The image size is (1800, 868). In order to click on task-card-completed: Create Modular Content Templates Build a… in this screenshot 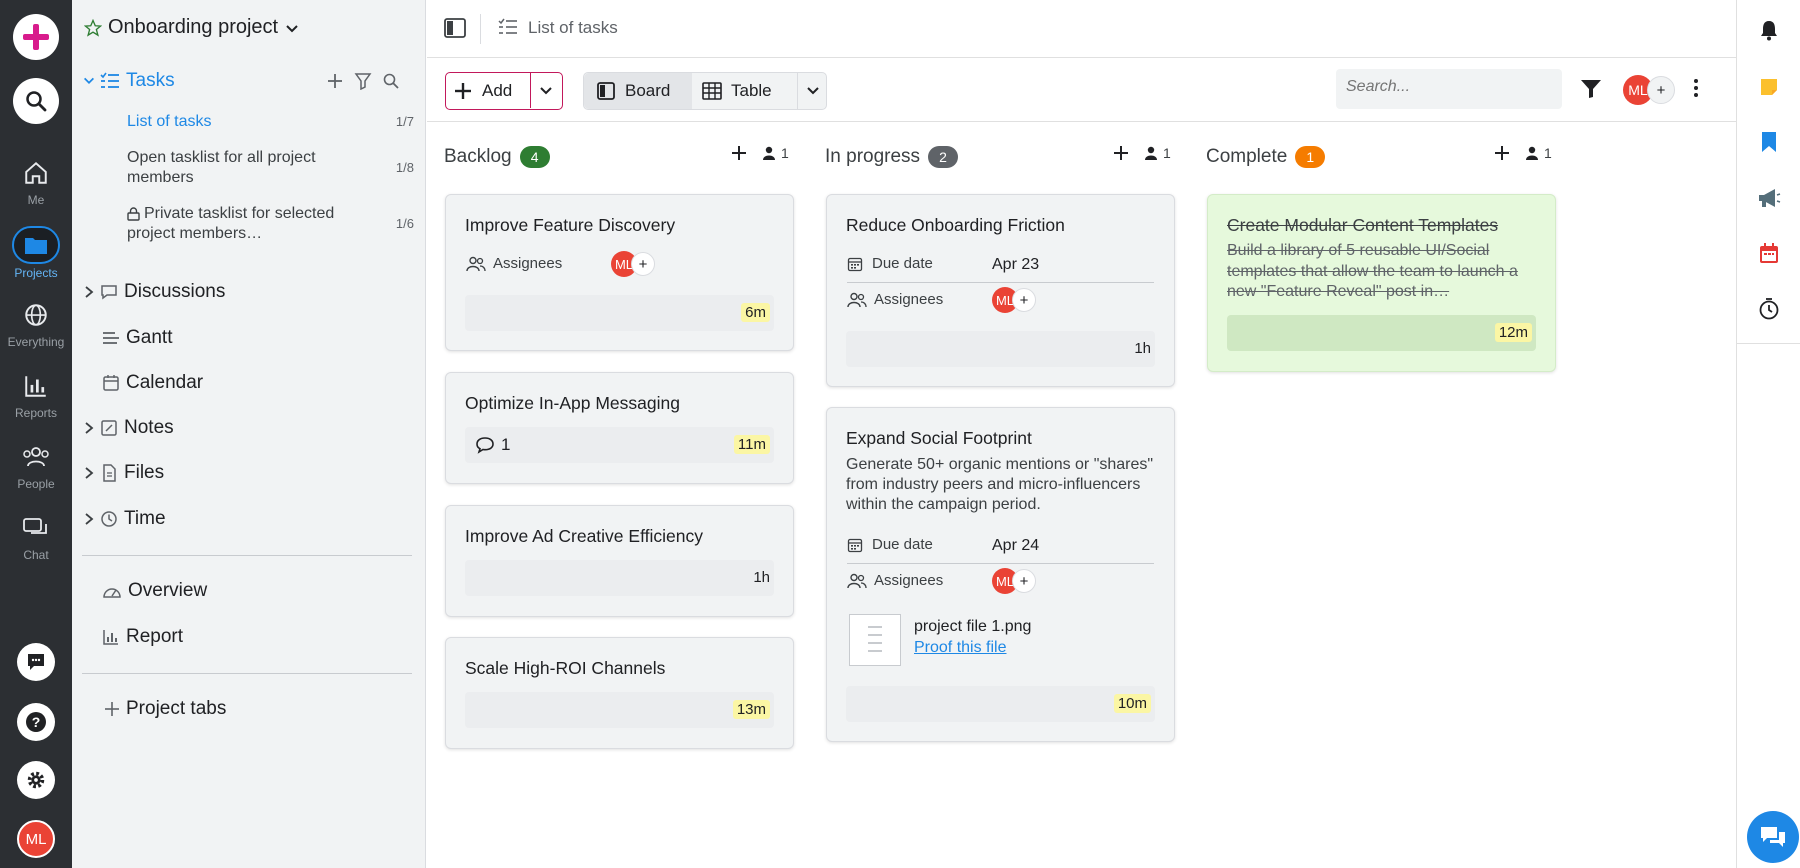, I will do `click(1381, 283)`.